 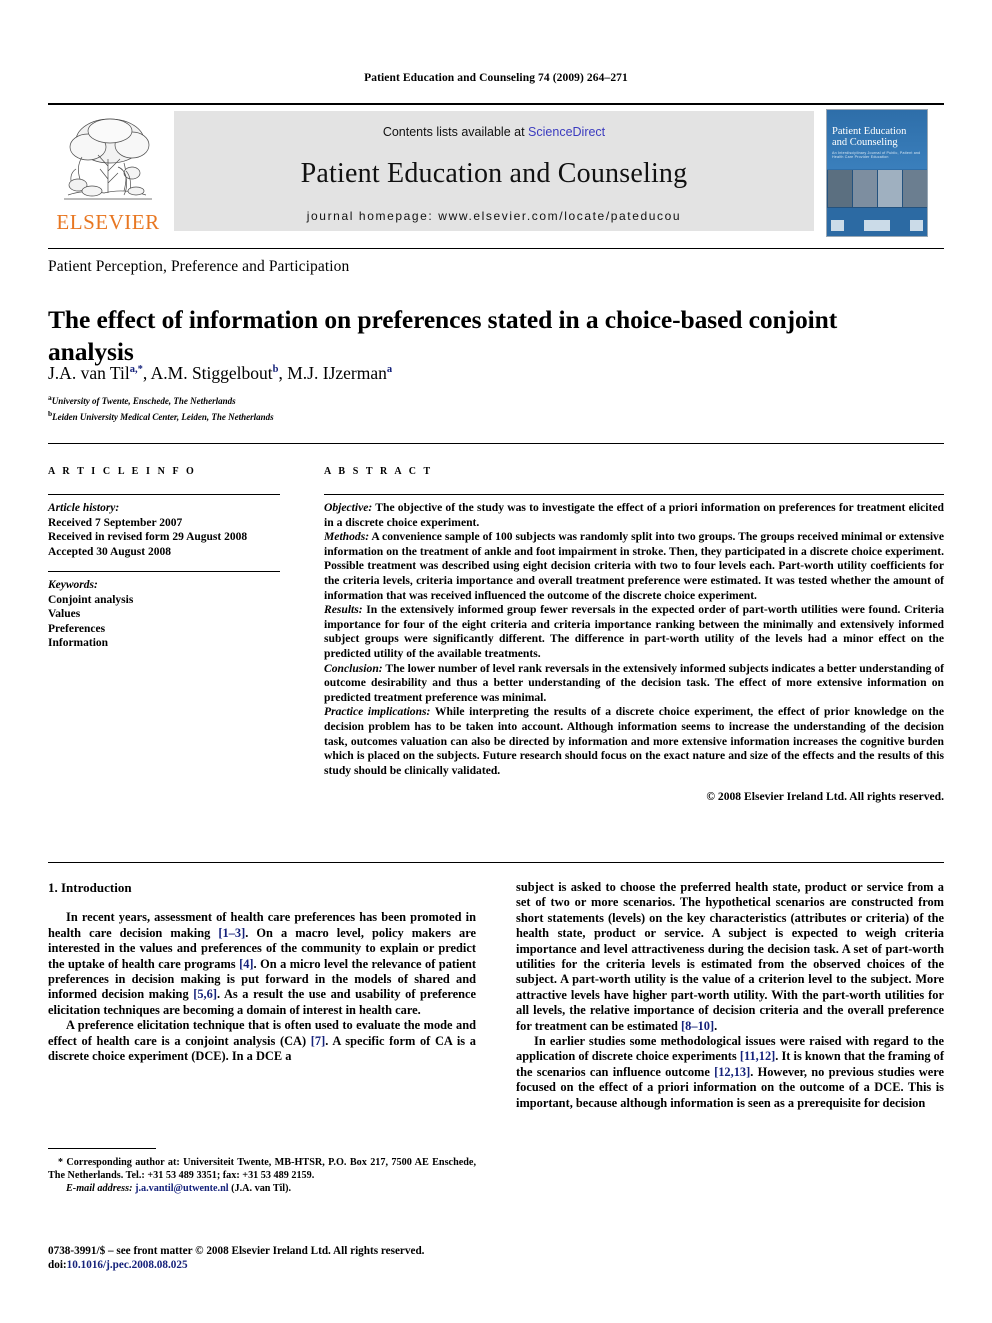 I want to click on elsevier-wordmark: ELSEVIER, so click(x=108, y=222).